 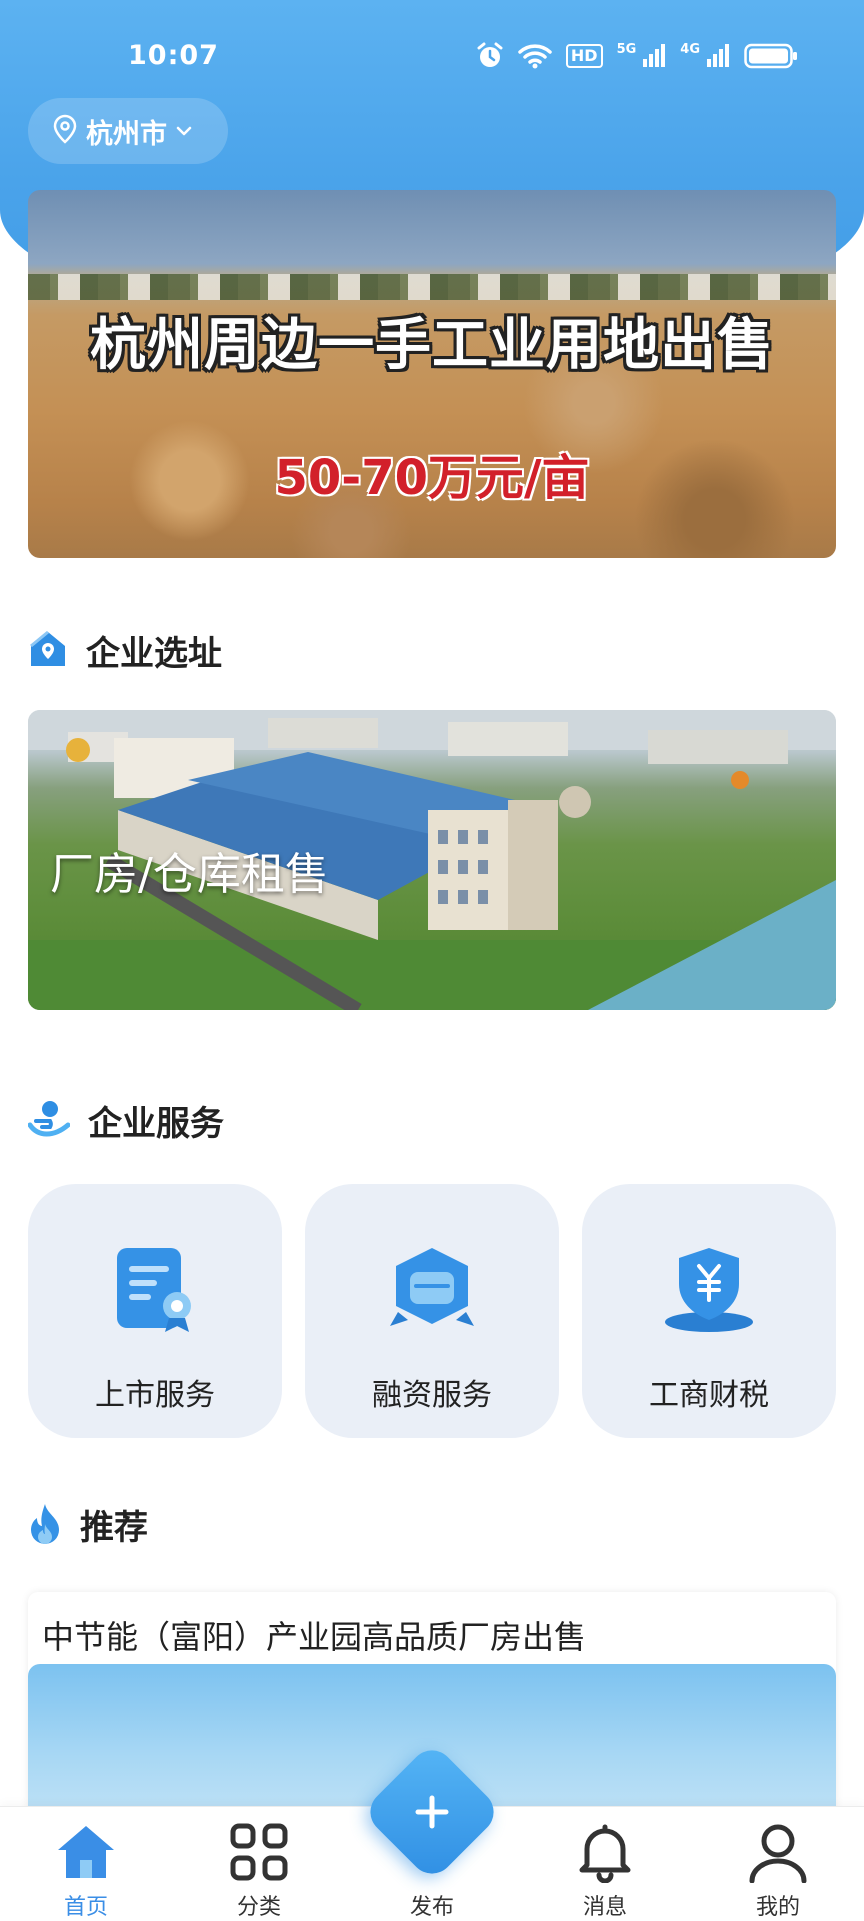 I want to click on chevron-down-icon, so click(x=184, y=131).